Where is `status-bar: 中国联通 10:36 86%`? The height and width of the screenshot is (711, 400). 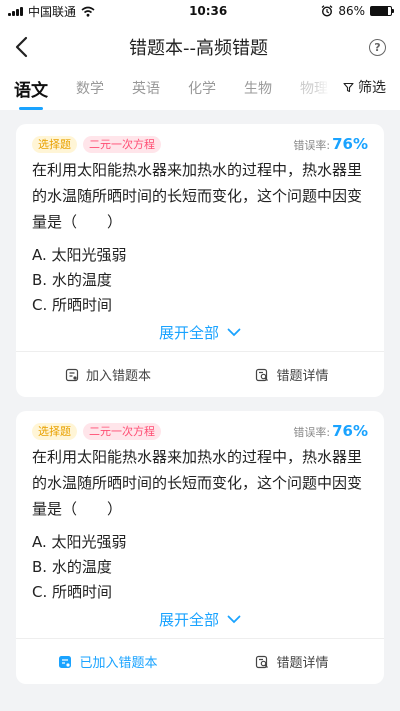
status-bar: 中国联通 10:36 86% is located at coordinates (200, 11).